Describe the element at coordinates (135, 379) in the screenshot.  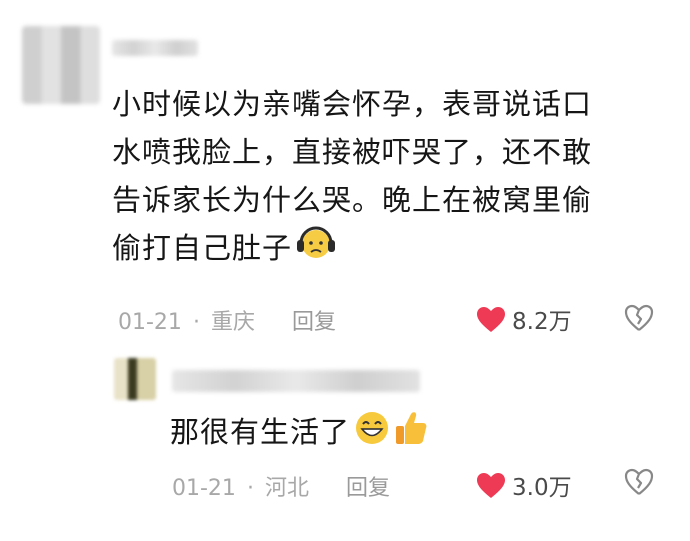
I see `reply-avatar` at that location.